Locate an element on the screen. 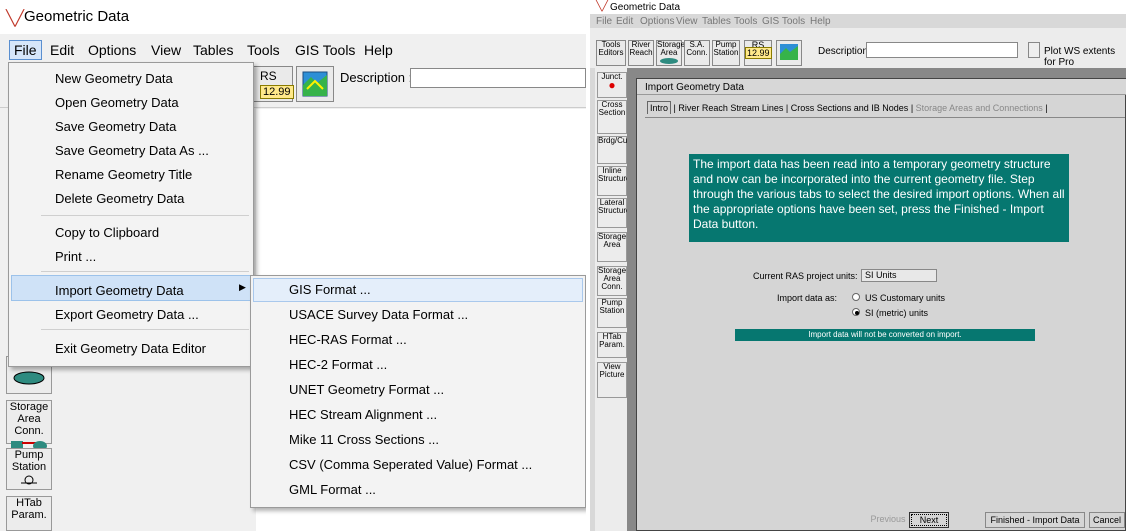 The height and width of the screenshot is (531, 1126). cross-section-button: Cross Section is located at coordinates (612, 117).